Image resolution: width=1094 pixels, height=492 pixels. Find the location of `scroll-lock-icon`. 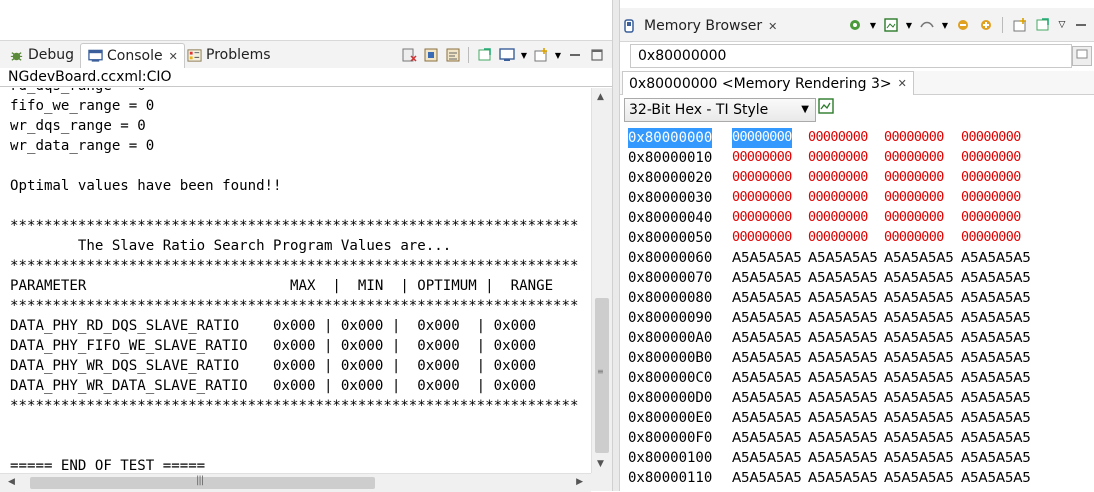

scroll-lock-icon is located at coordinates (431, 55).